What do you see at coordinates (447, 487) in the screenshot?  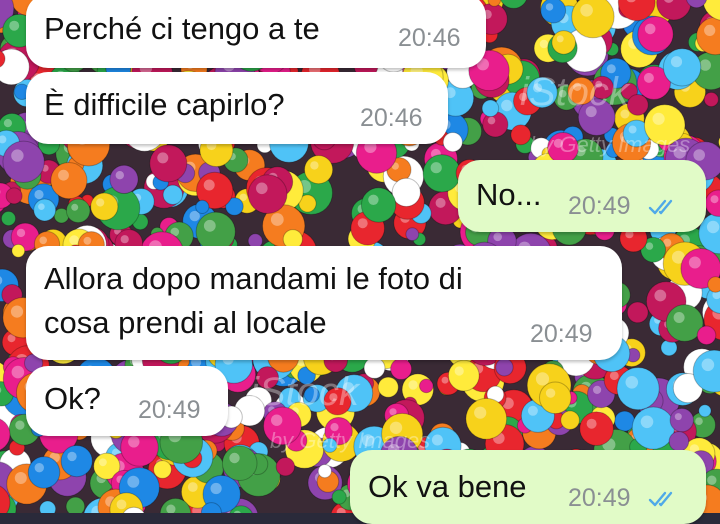 I see `message-text: Ok va bene` at bounding box center [447, 487].